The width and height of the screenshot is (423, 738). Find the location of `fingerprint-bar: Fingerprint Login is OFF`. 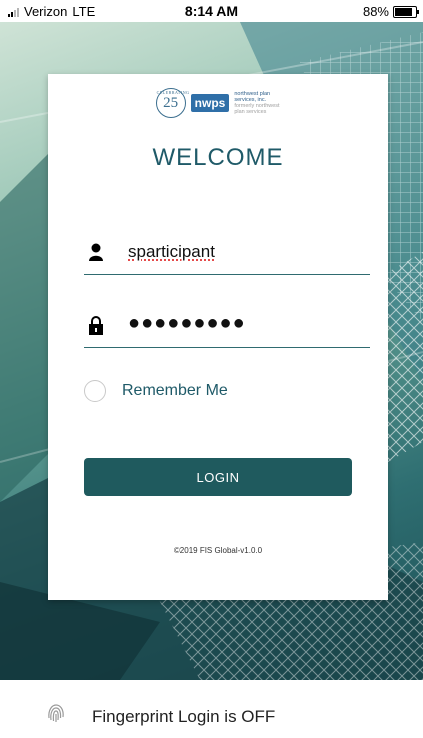

fingerprint-bar: Fingerprint Login is OFF is located at coordinates (211, 709).